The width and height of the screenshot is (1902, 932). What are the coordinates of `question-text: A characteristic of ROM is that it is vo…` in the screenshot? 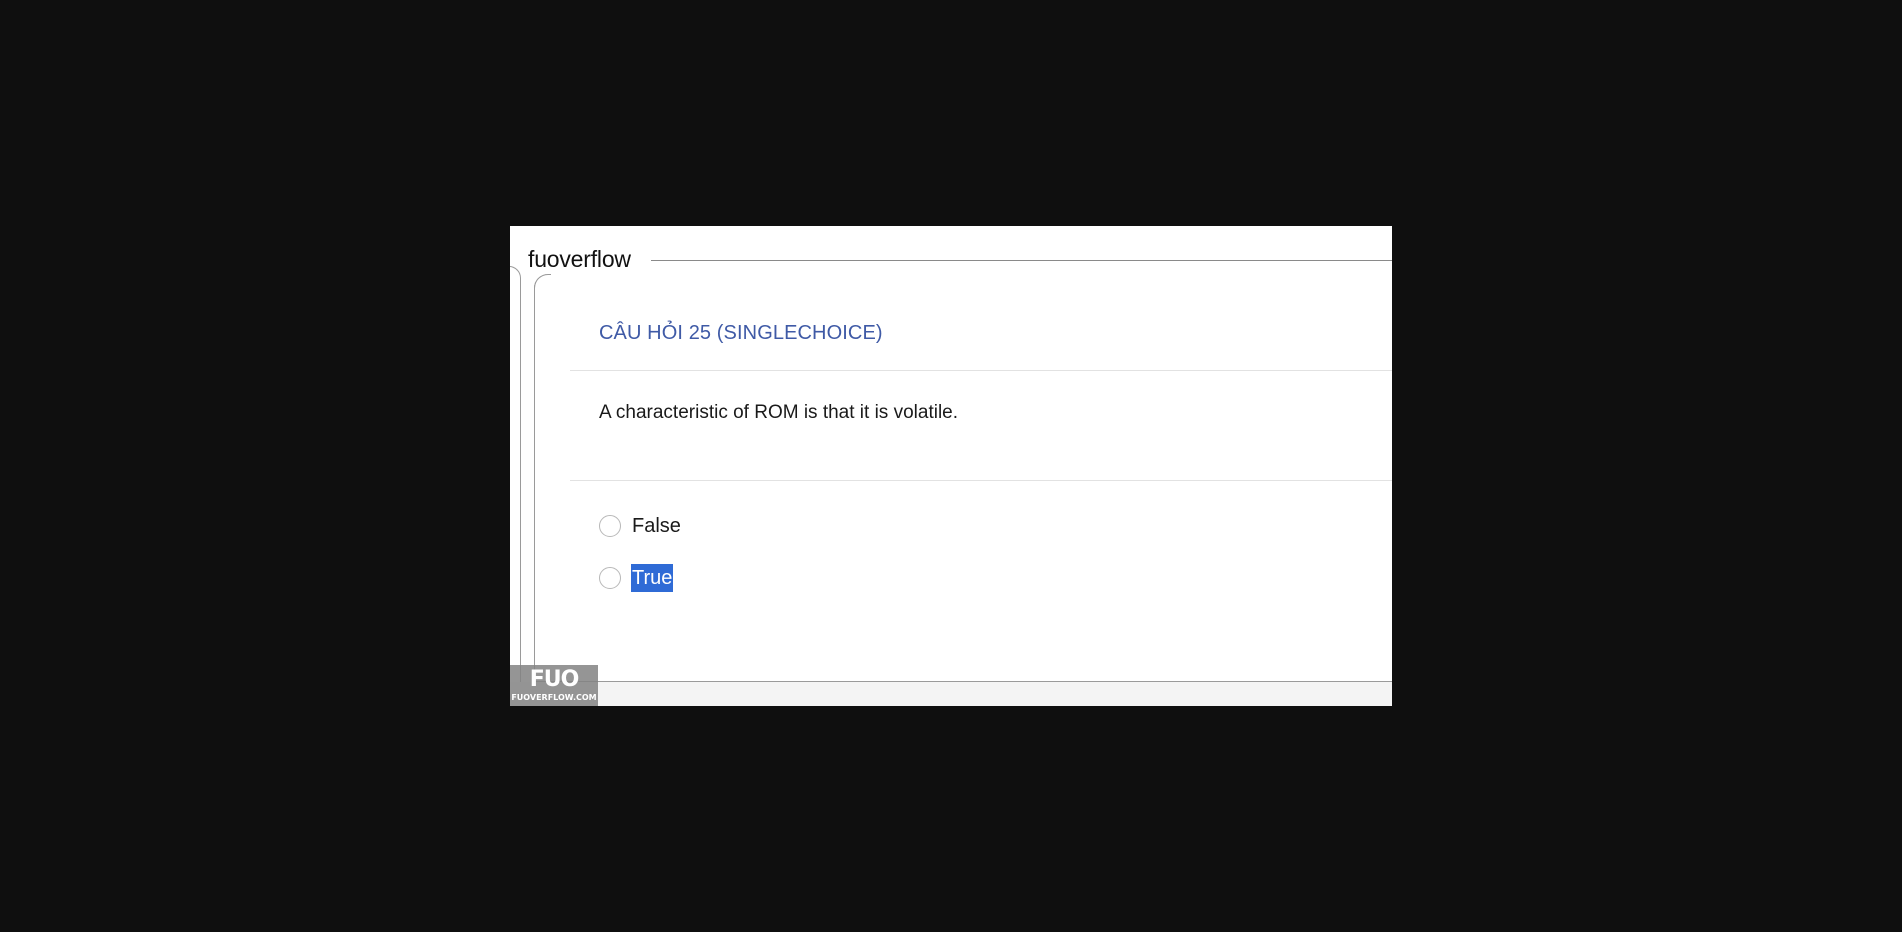 It's located at (779, 412).